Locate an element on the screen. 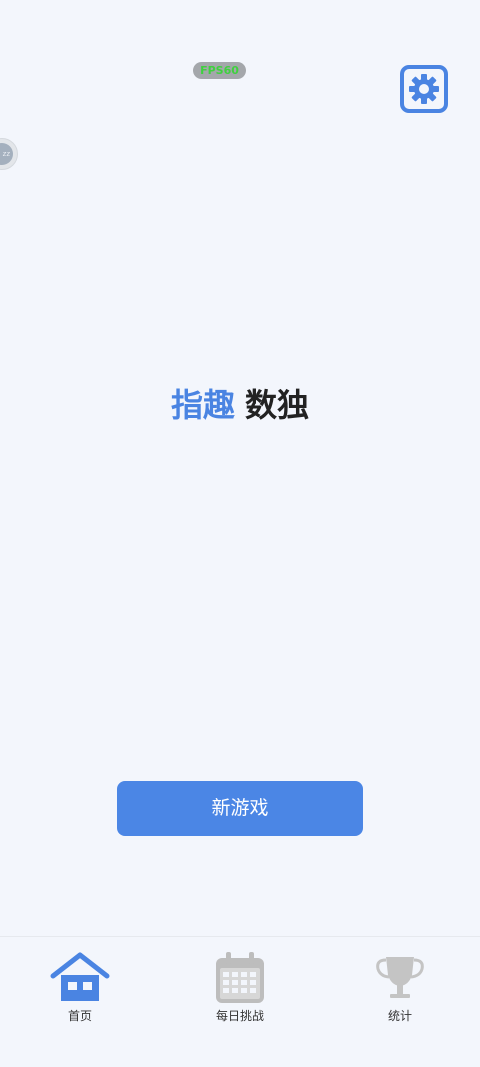  bottom-nav: 首页 每日挑战 统计 is located at coordinates (240, 1001).